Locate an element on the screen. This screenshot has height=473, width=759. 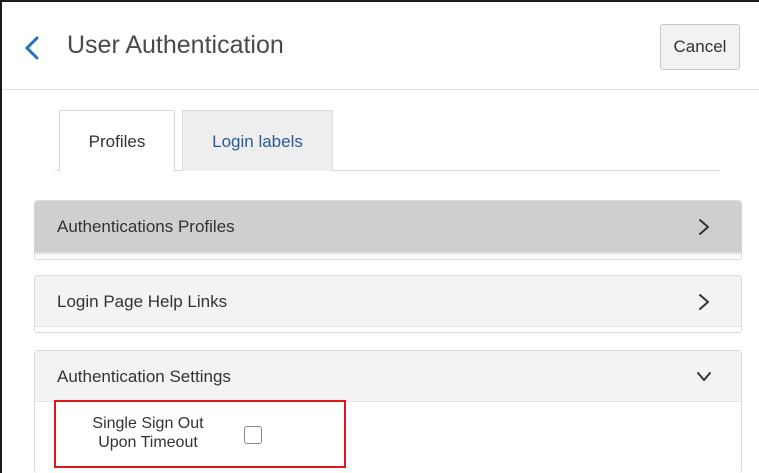
section-login-page-help-links: Login Page Help Links is located at coordinates (388, 304).